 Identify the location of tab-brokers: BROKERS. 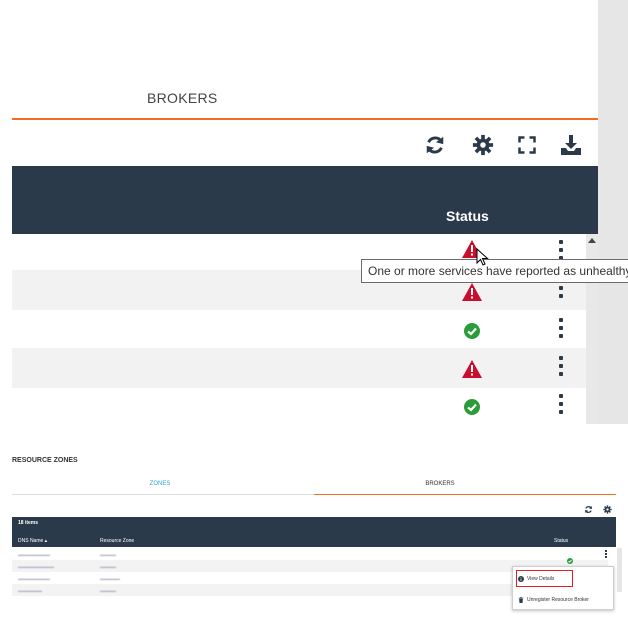
(182, 98).